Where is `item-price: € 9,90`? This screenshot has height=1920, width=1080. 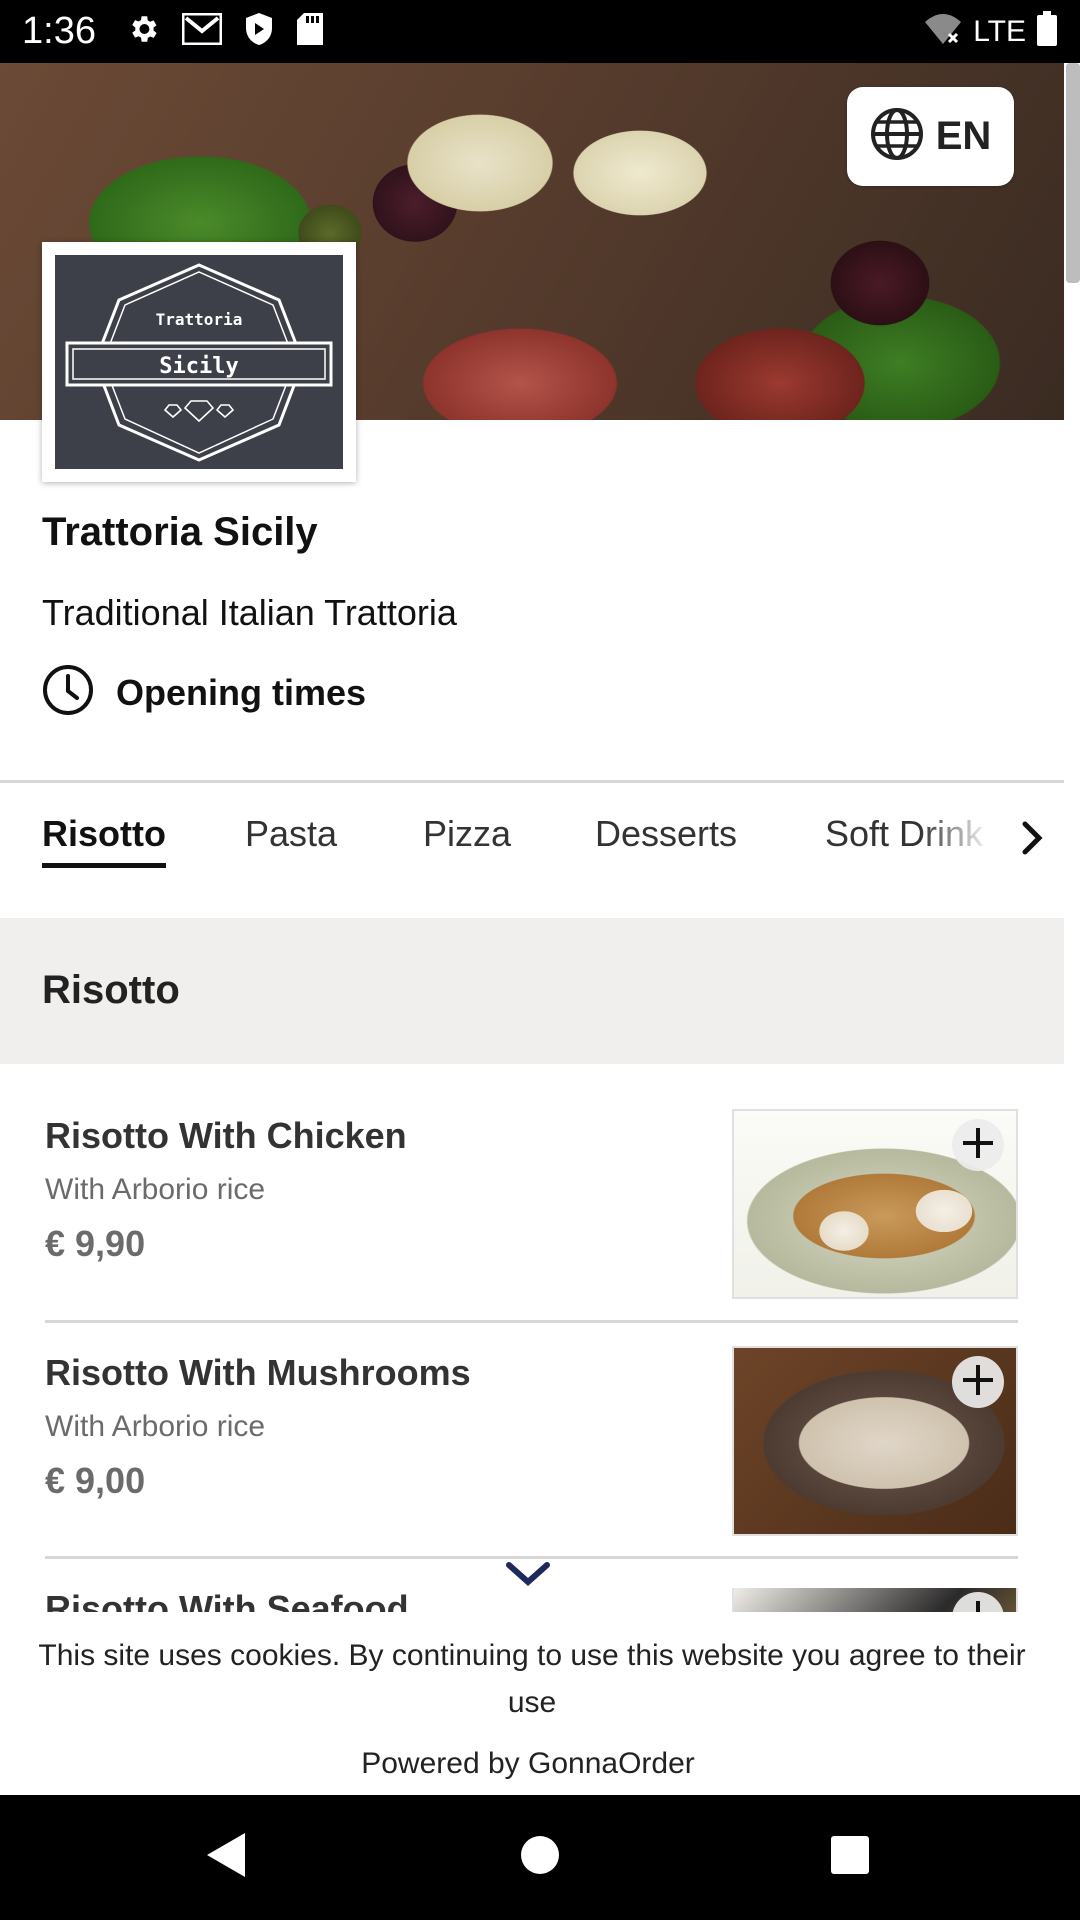
item-price: € 9,90 is located at coordinates (95, 1243).